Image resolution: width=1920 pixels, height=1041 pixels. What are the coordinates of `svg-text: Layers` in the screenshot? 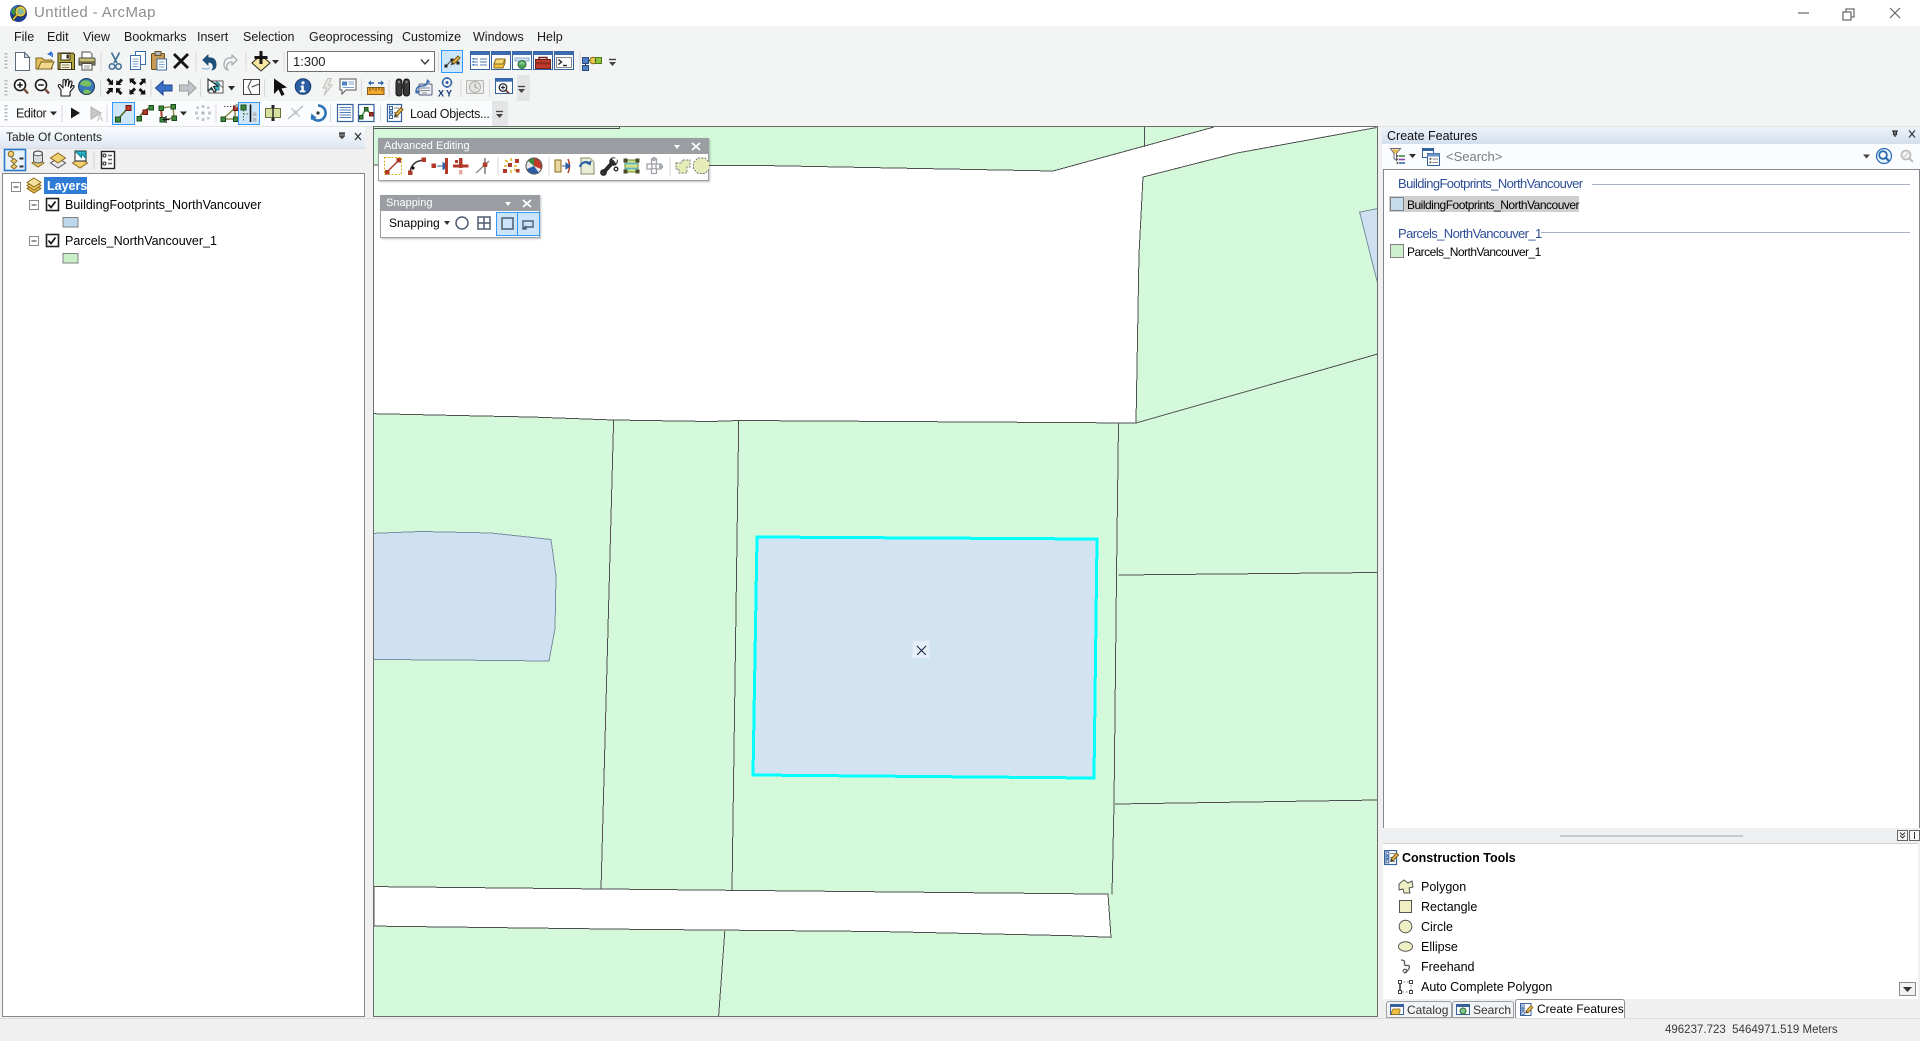 It's located at (67, 186).